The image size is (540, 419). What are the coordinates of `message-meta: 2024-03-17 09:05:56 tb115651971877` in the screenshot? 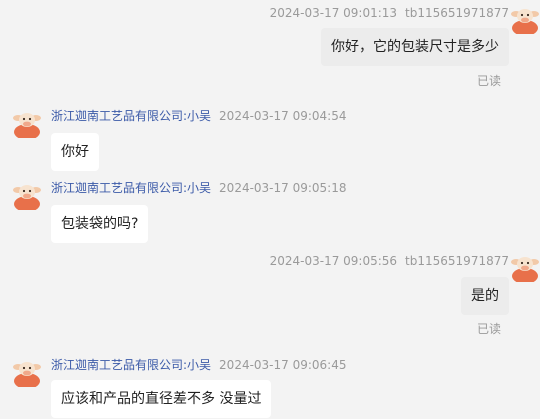 It's located at (389, 261).